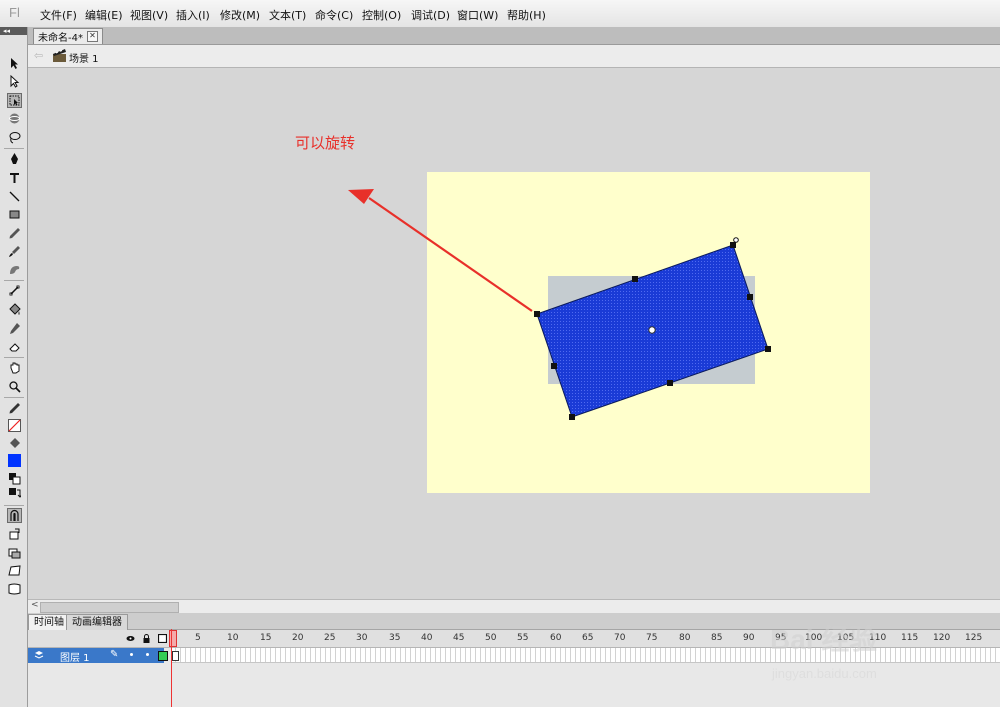 The height and width of the screenshot is (707, 1000). Describe the element at coordinates (14, 534) in the screenshot. I see `rotate-and-skew-icon` at that location.